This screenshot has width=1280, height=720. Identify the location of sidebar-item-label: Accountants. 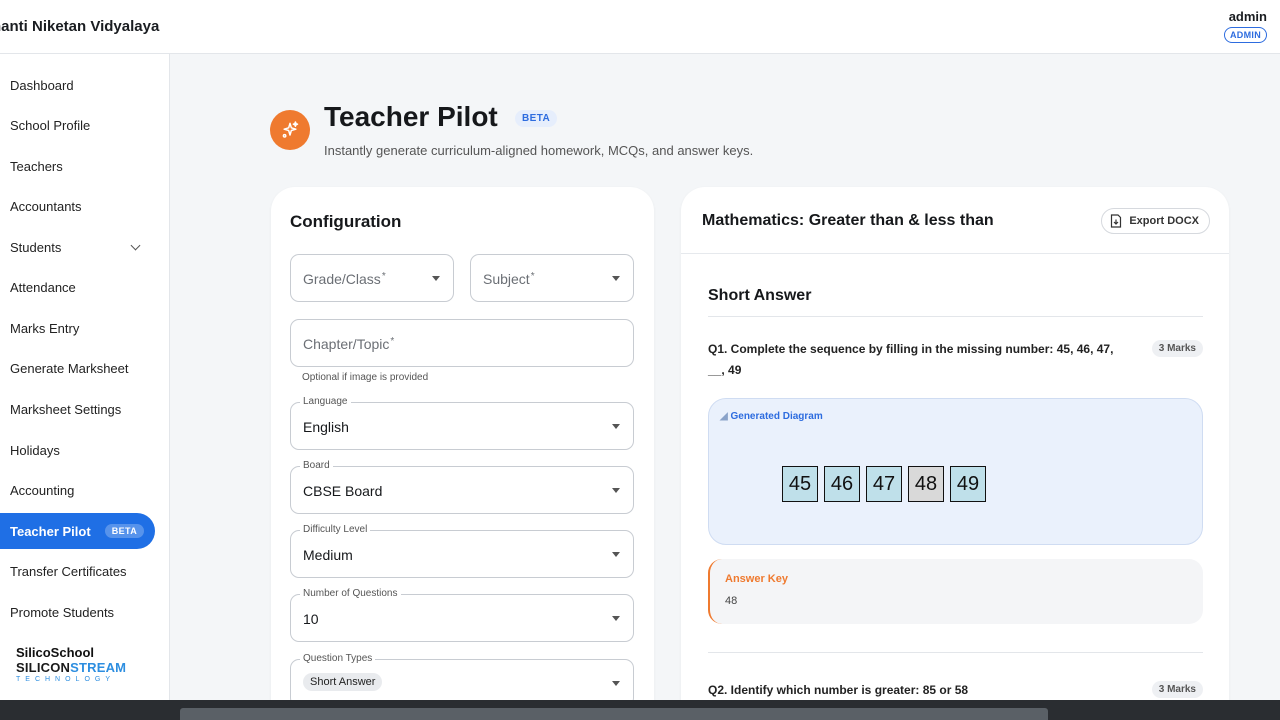
(46, 206).